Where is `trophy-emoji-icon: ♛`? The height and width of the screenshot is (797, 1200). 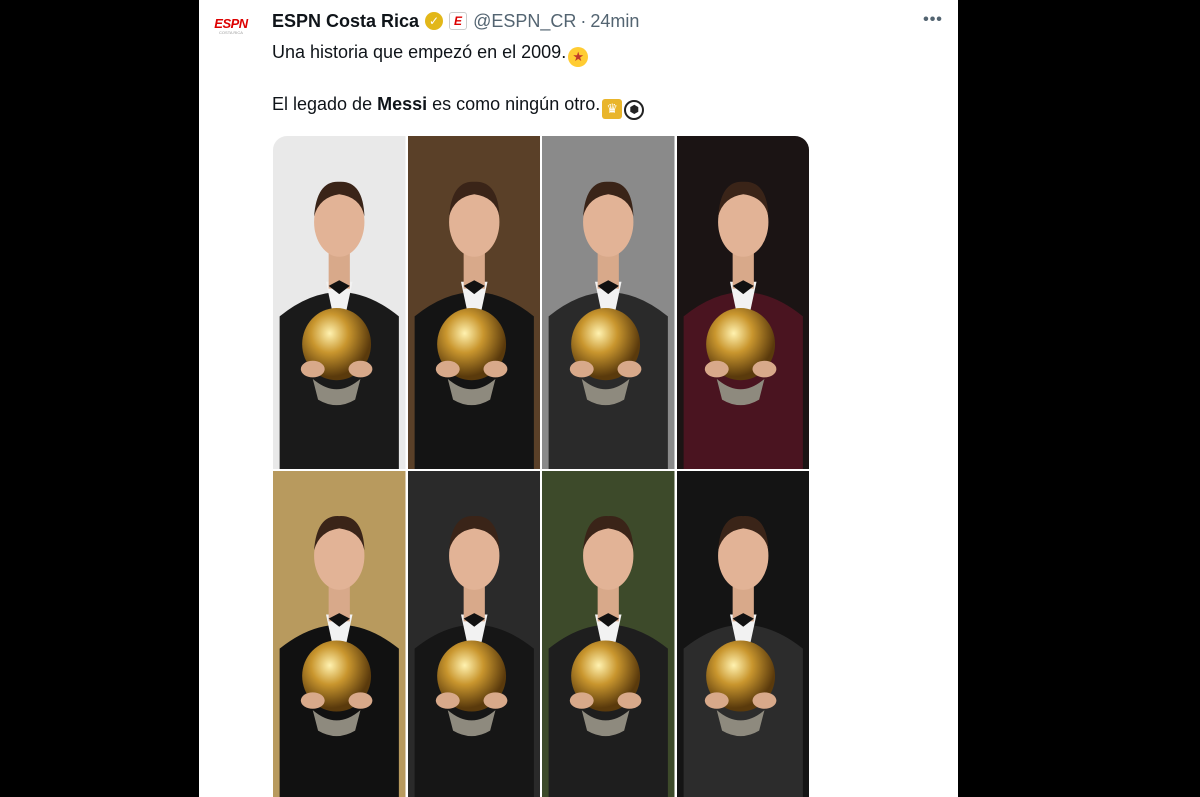 trophy-emoji-icon: ♛ is located at coordinates (612, 109).